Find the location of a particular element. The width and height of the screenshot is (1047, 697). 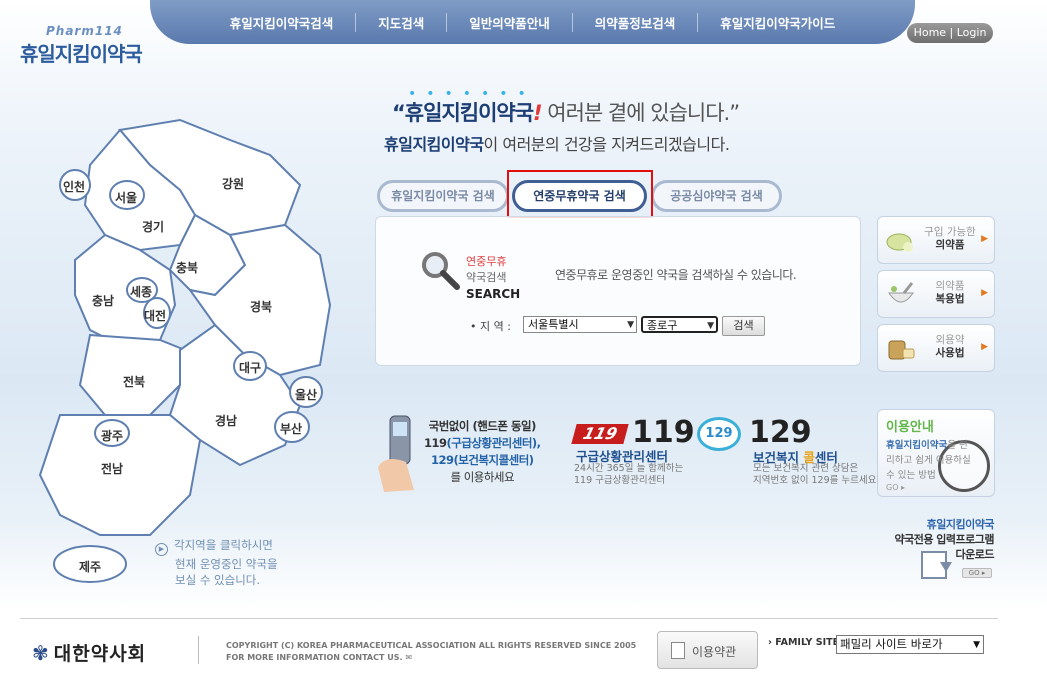

side-link-dosage: 의약품 복용법 ▶ is located at coordinates (936, 294).